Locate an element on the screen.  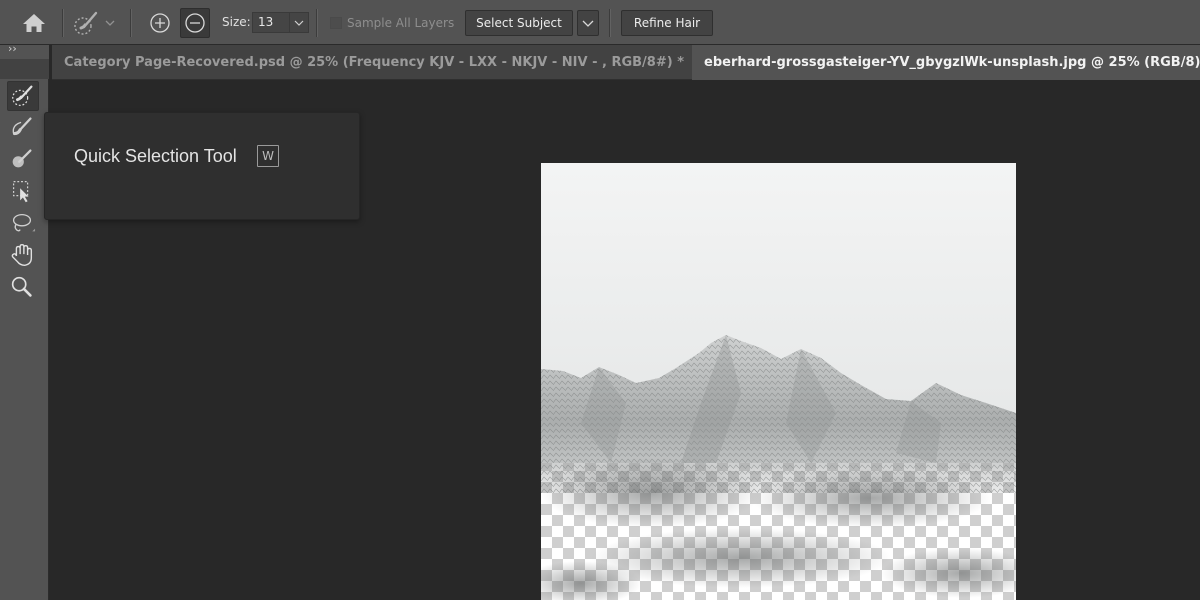
quick-selection-tool is located at coordinates (23, 96).